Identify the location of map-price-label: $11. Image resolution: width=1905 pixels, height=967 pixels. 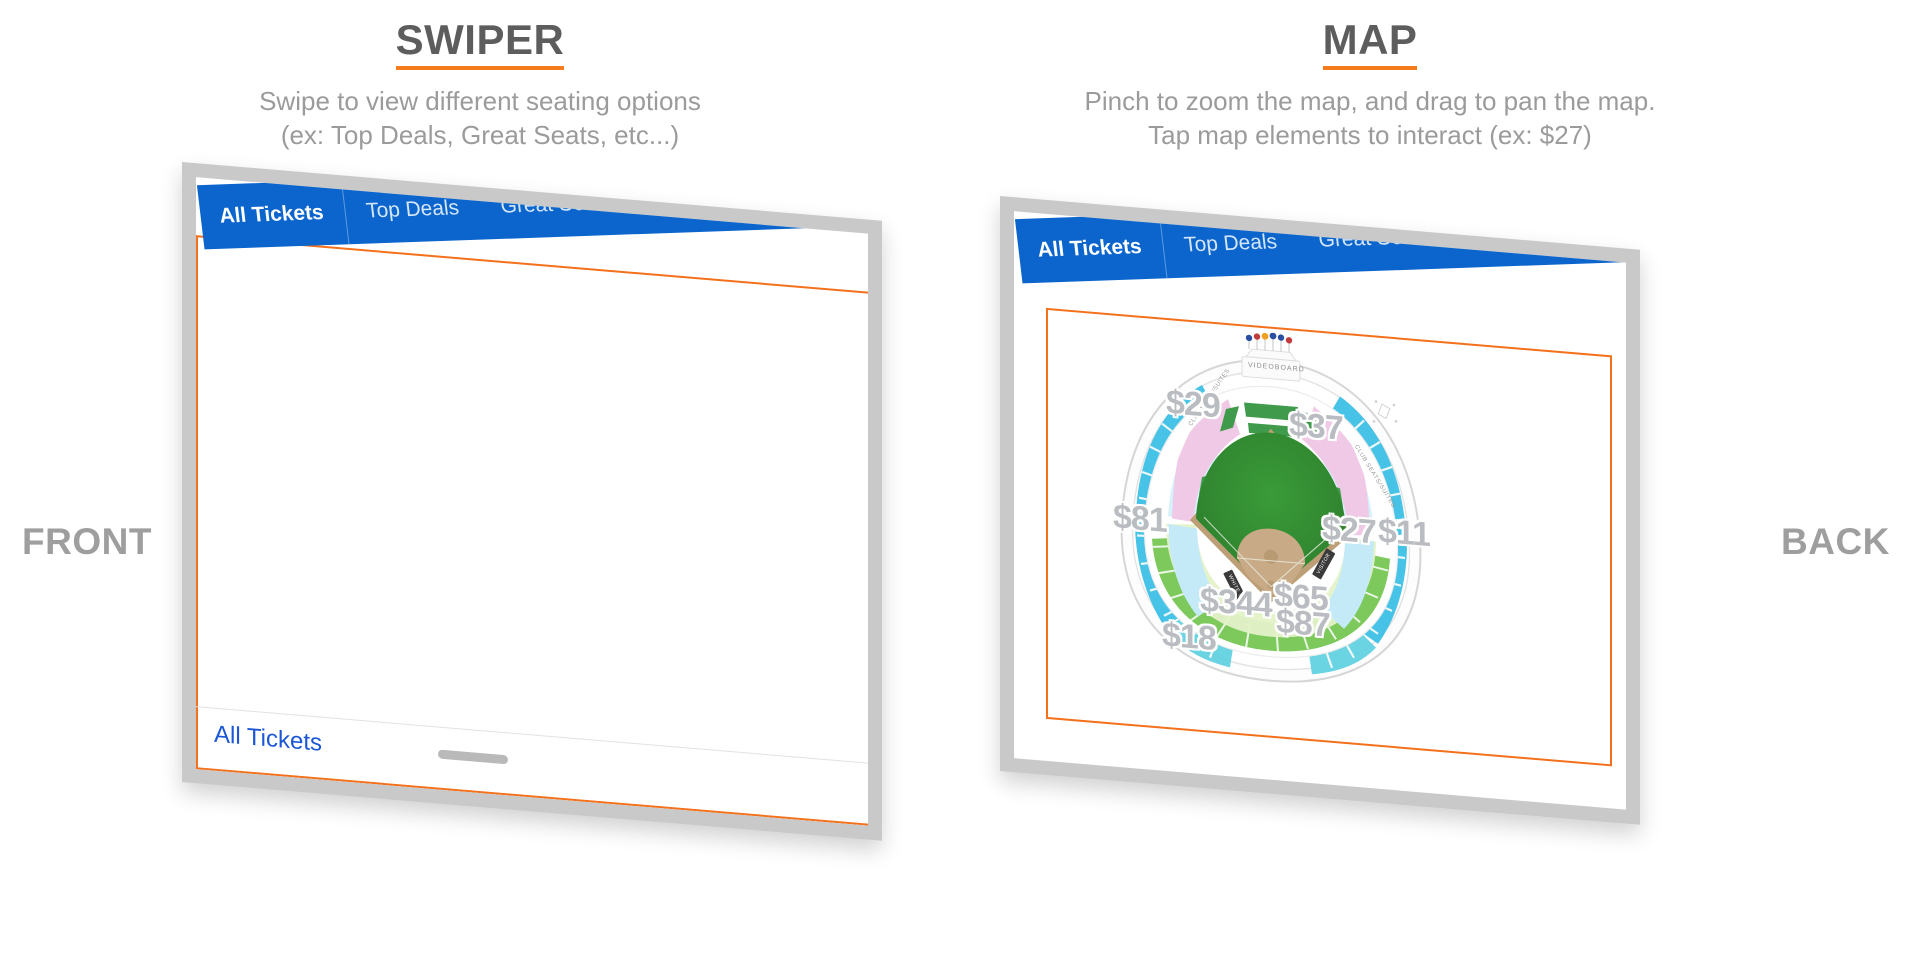
(1404, 533).